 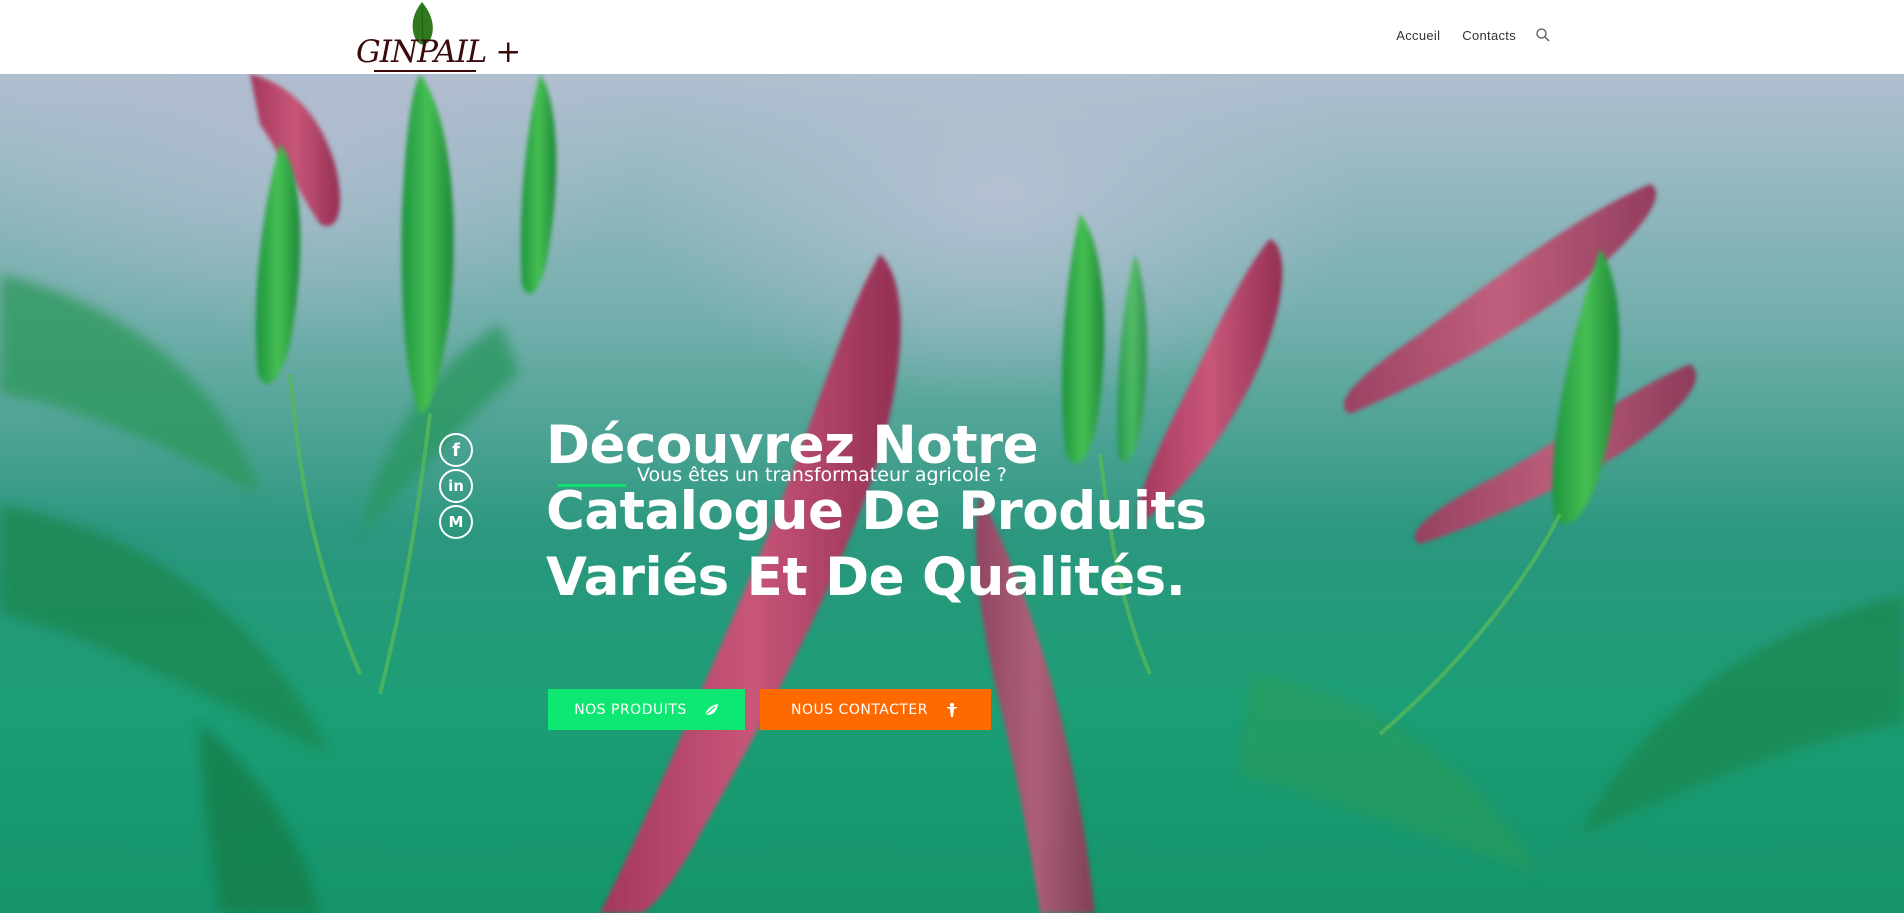 I want to click on headline-line-3: Variés Et De Qualités., so click(x=866, y=577).